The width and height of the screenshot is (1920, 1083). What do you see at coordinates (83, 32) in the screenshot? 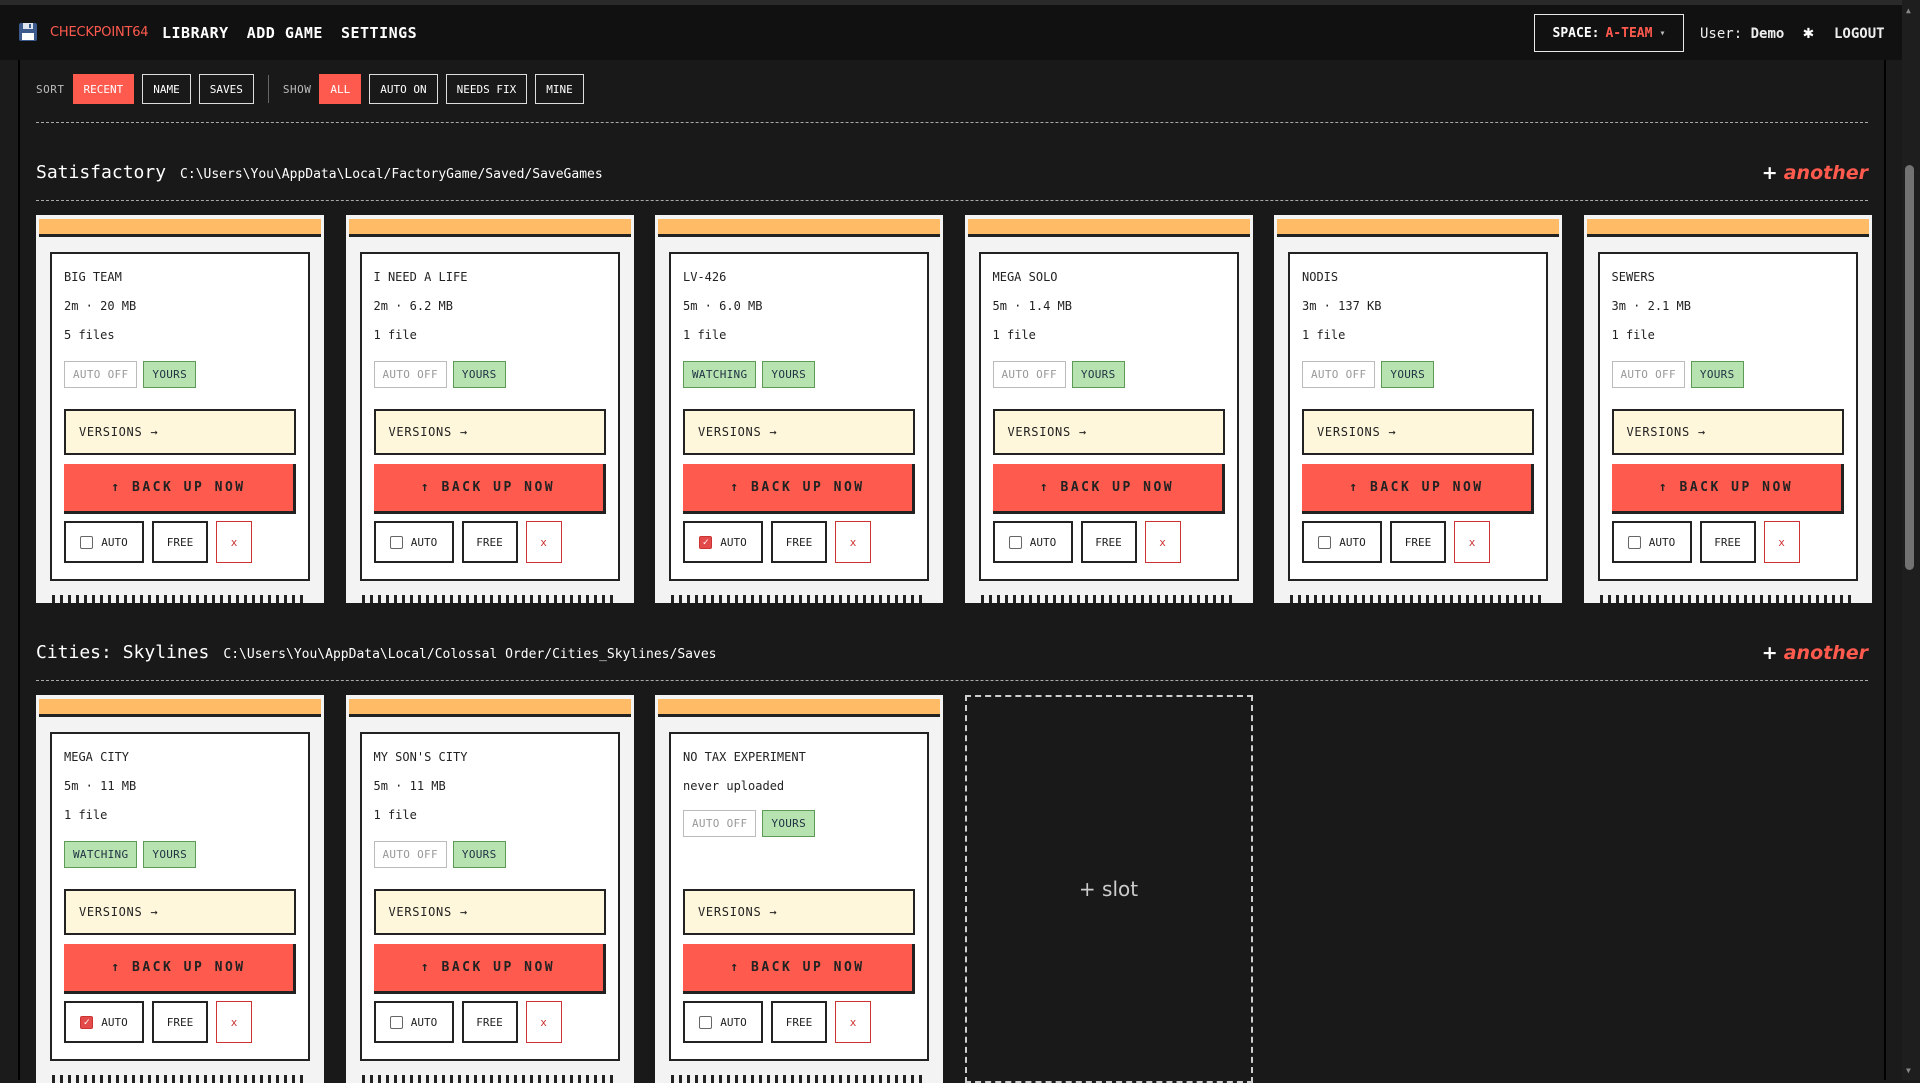
I see `app-logo: CHECKPOINT64` at bounding box center [83, 32].